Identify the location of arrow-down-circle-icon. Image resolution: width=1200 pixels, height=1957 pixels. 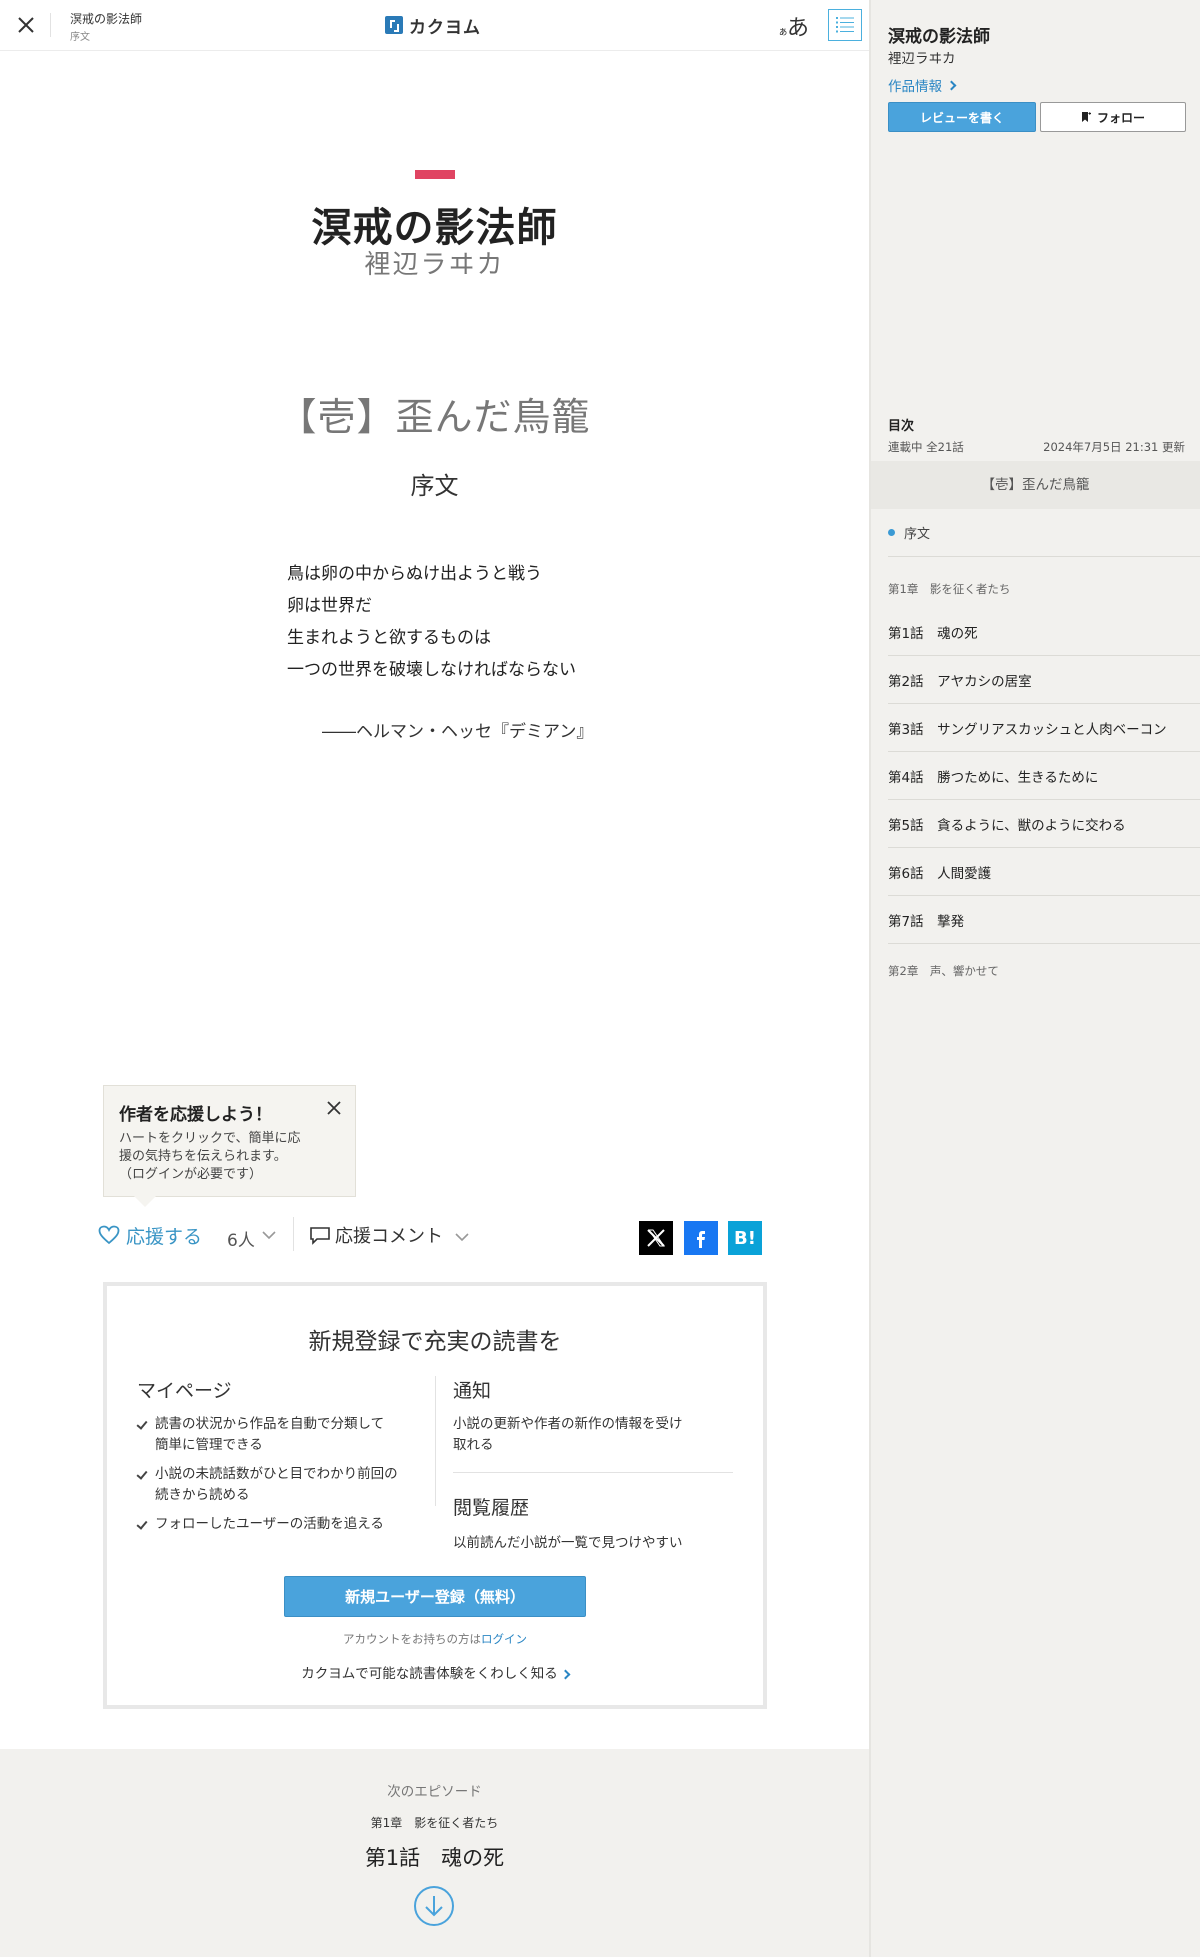
(434, 1906).